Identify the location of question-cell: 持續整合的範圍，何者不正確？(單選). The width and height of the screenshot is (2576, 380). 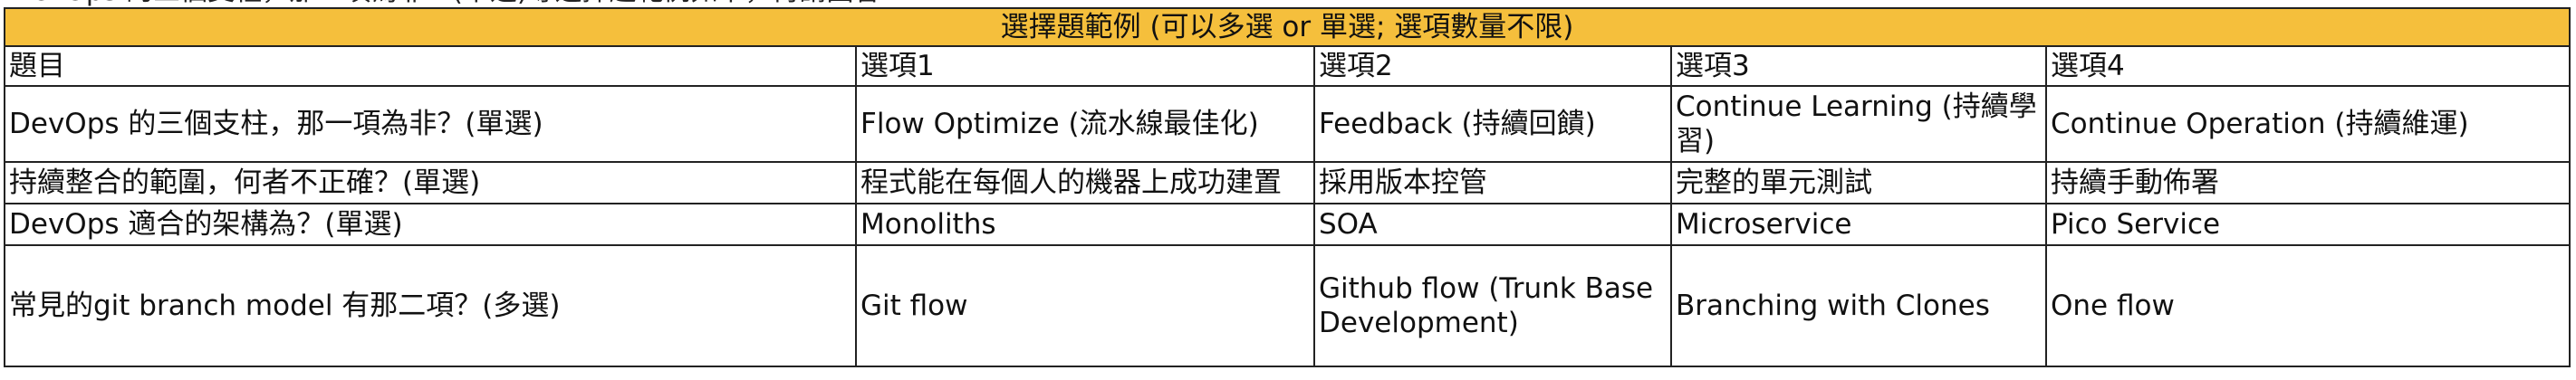
(430, 182).